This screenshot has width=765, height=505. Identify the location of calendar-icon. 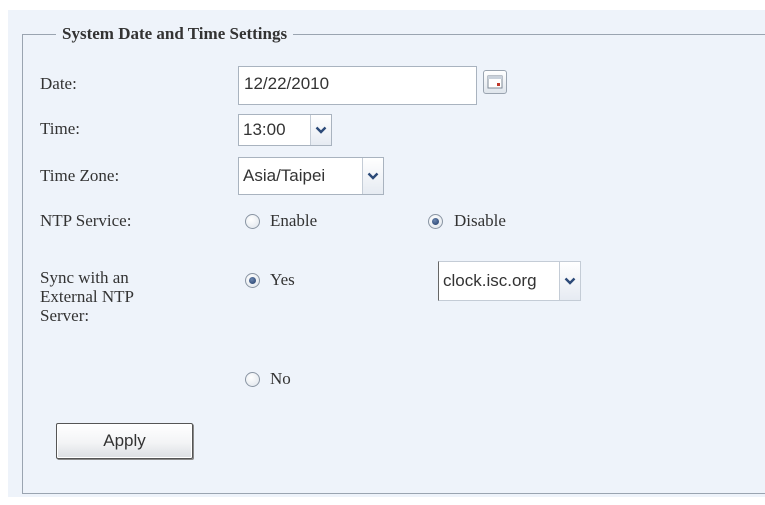
(495, 82).